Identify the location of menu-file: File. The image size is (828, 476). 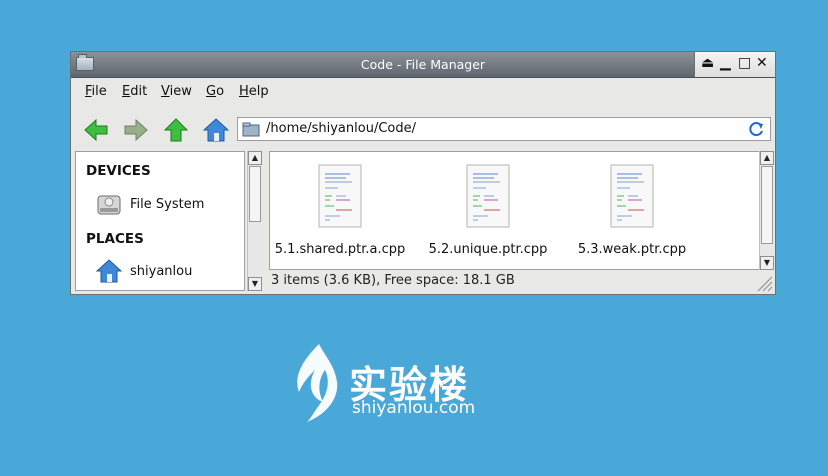
(96, 91).